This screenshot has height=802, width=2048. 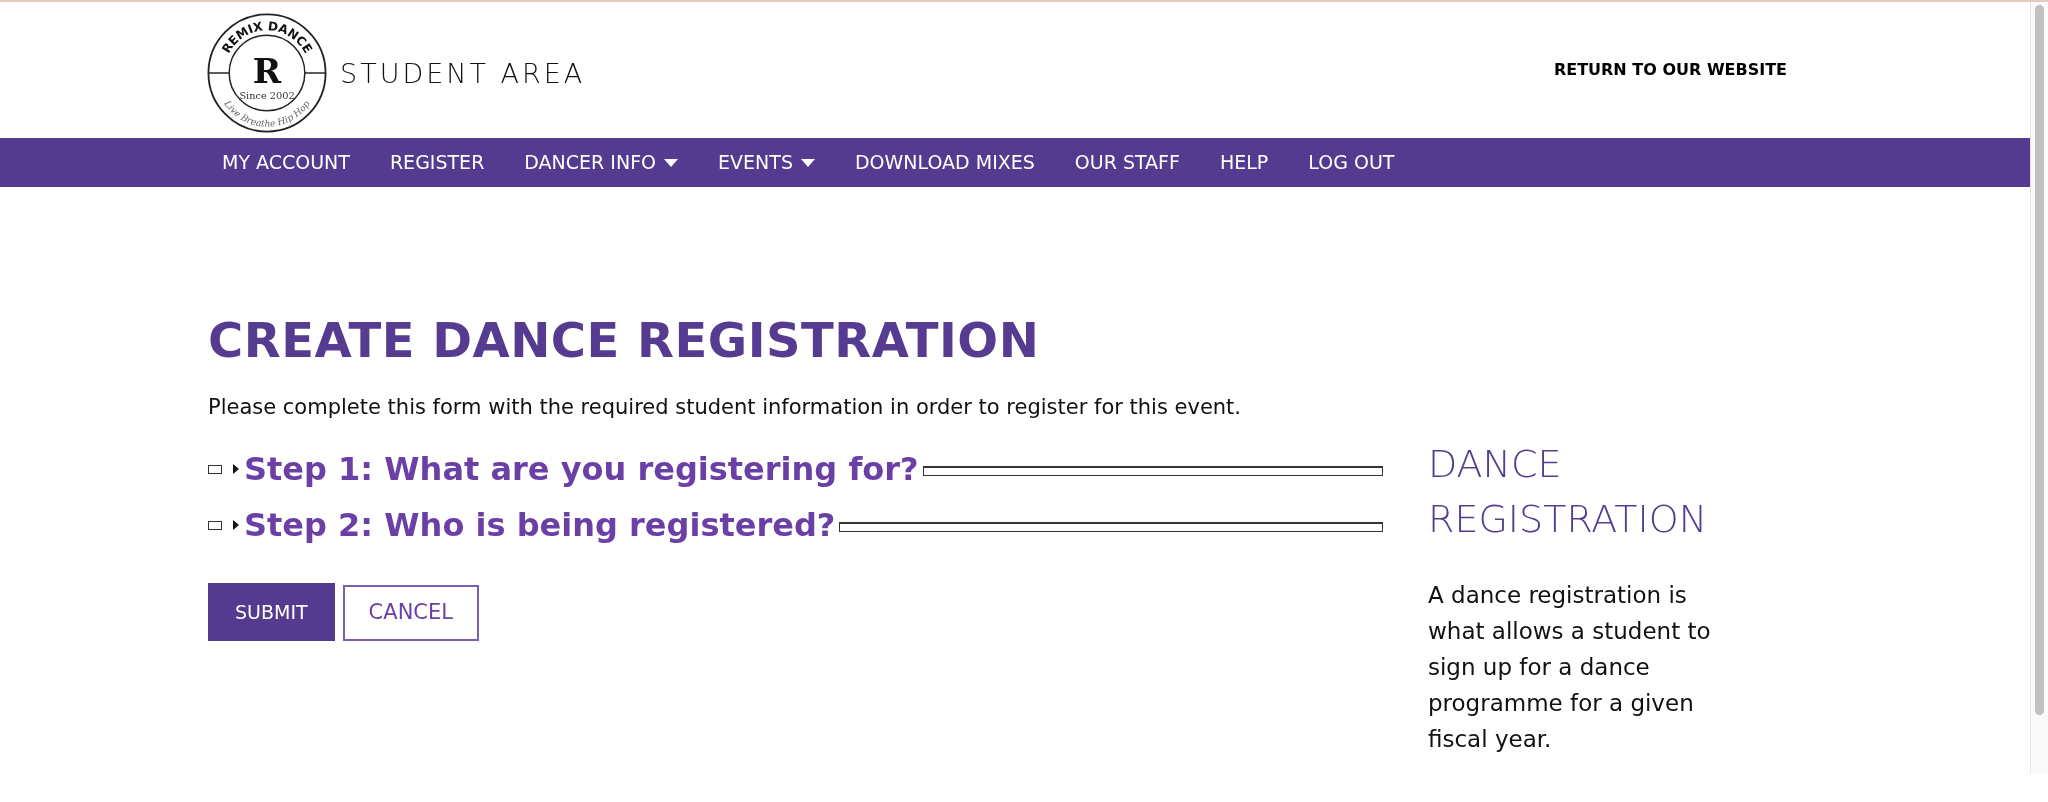 I want to click on sidebar-title: DANCE REGISTRATION, so click(x=1568, y=492).